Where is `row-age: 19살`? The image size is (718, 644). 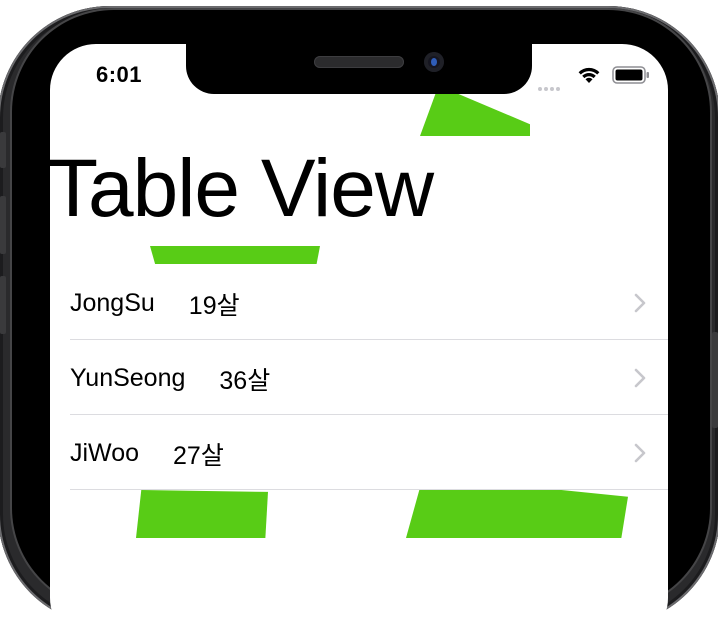
row-age: 19살 is located at coordinates (214, 305).